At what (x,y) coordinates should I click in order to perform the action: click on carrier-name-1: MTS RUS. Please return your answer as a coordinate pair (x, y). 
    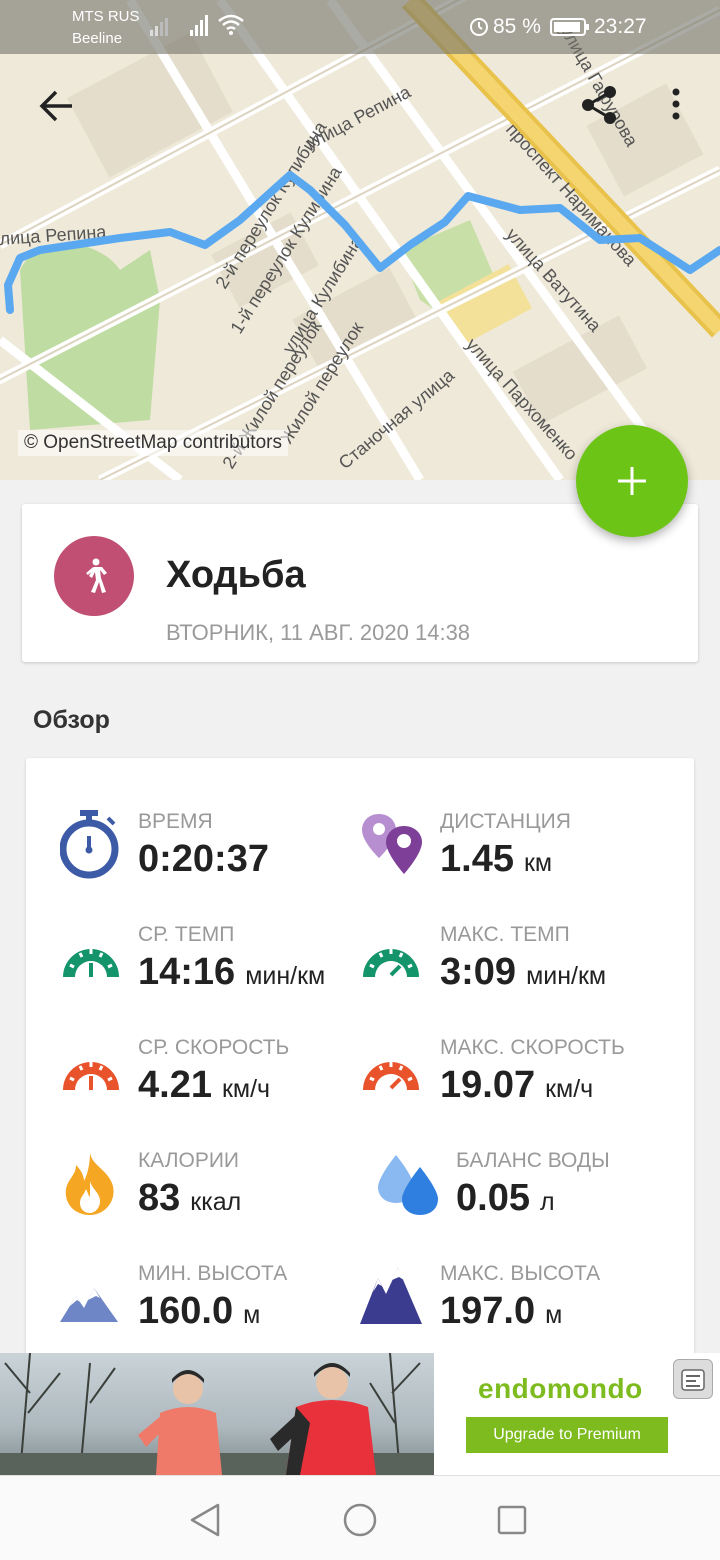
    Looking at the image, I should click on (106, 16).